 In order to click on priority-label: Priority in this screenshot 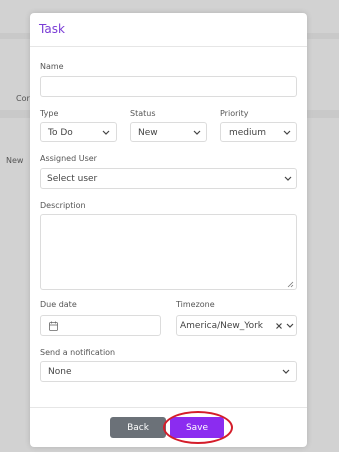, I will do `click(234, 113)`.